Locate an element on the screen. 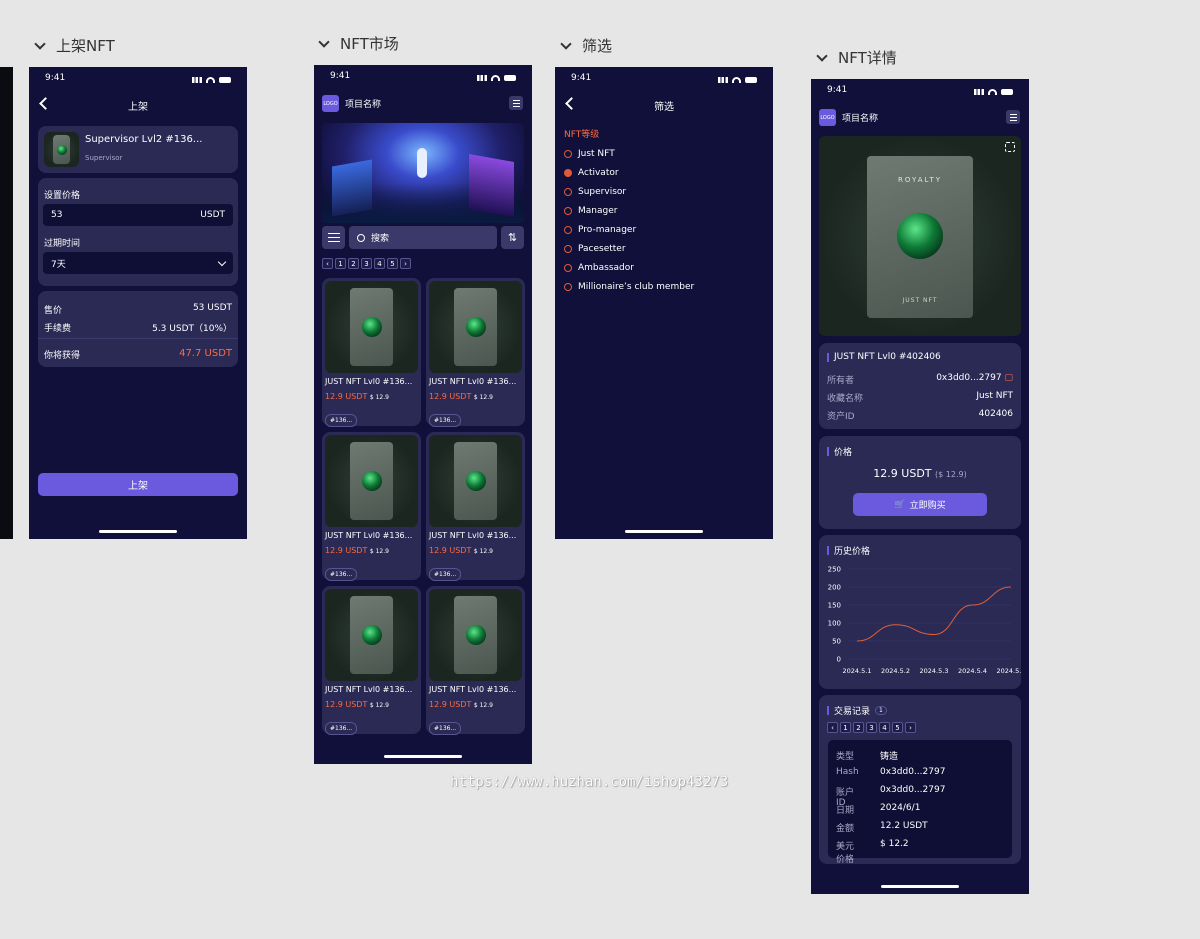  tx-title: 交易记录 1 is located at coordinates (857, 710).